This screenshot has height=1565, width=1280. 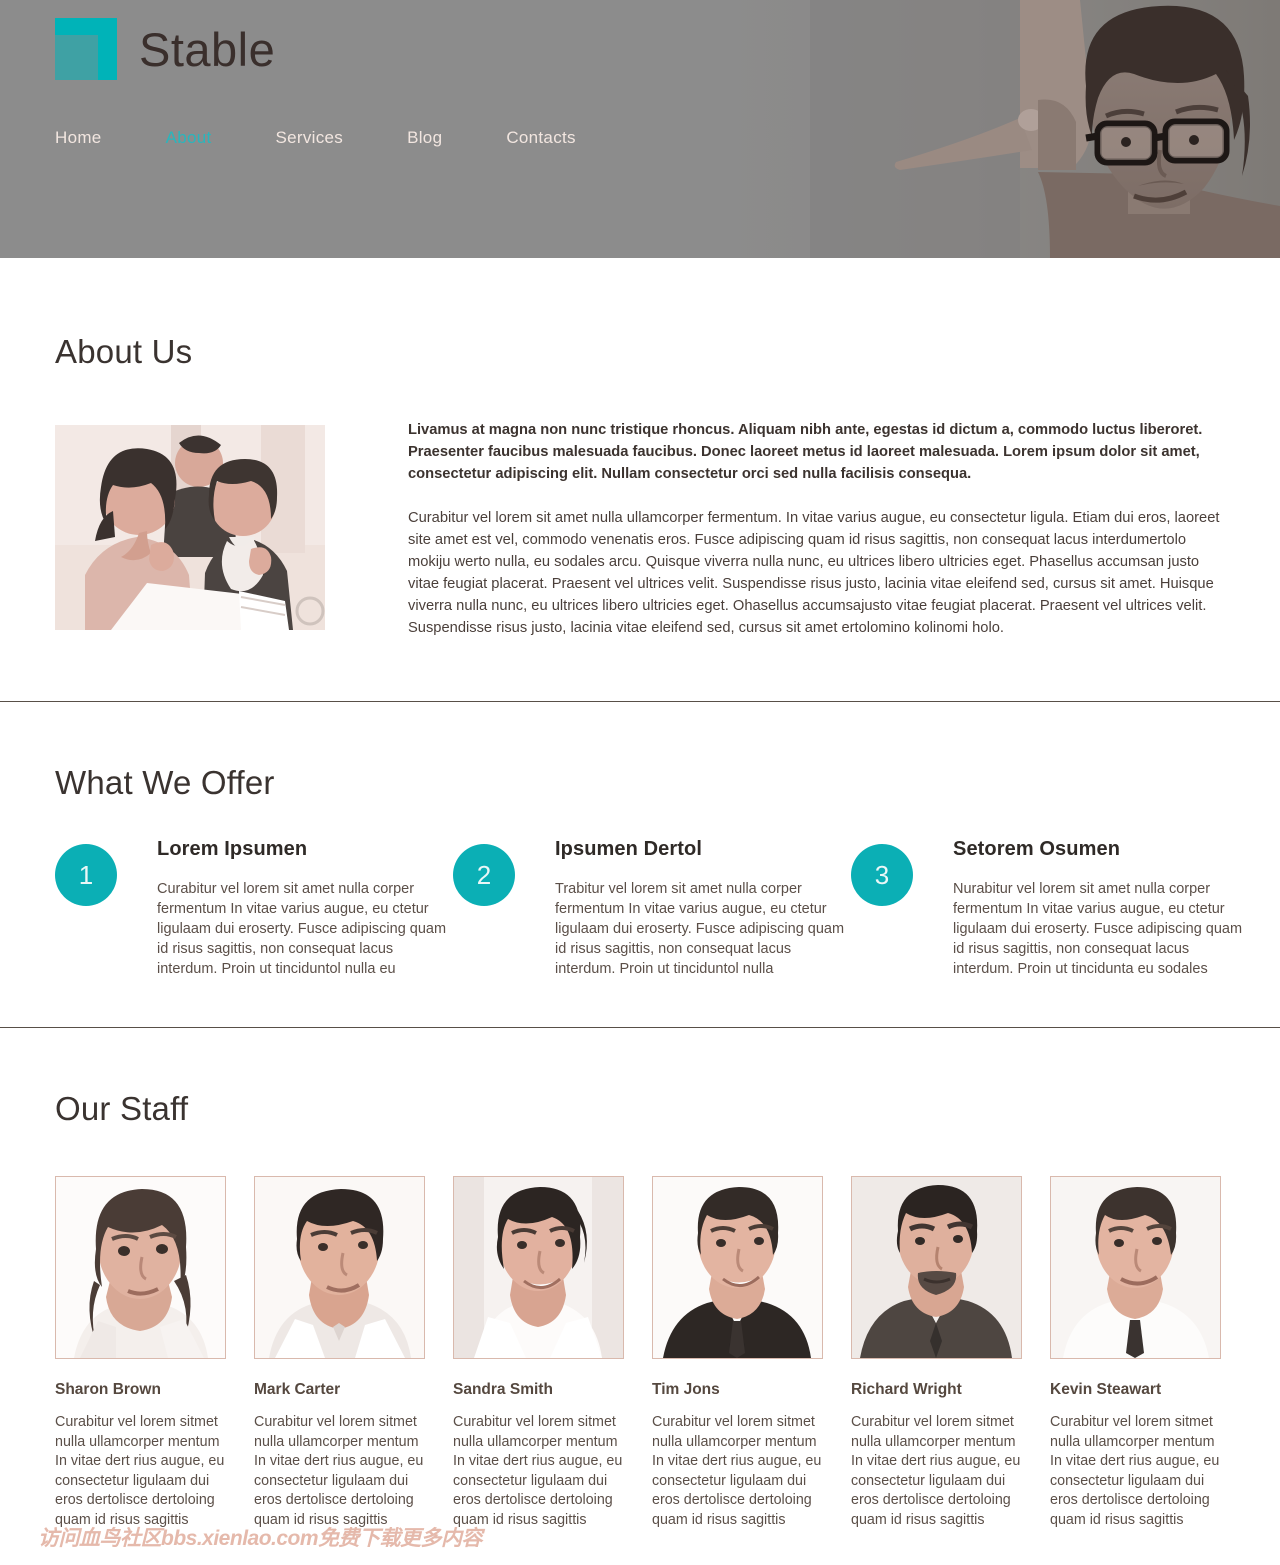 What do you see at coordinates (122, 1108) in the screenshot?
I see `staff-title: Our Staff` at bounding box center [122, 1108].